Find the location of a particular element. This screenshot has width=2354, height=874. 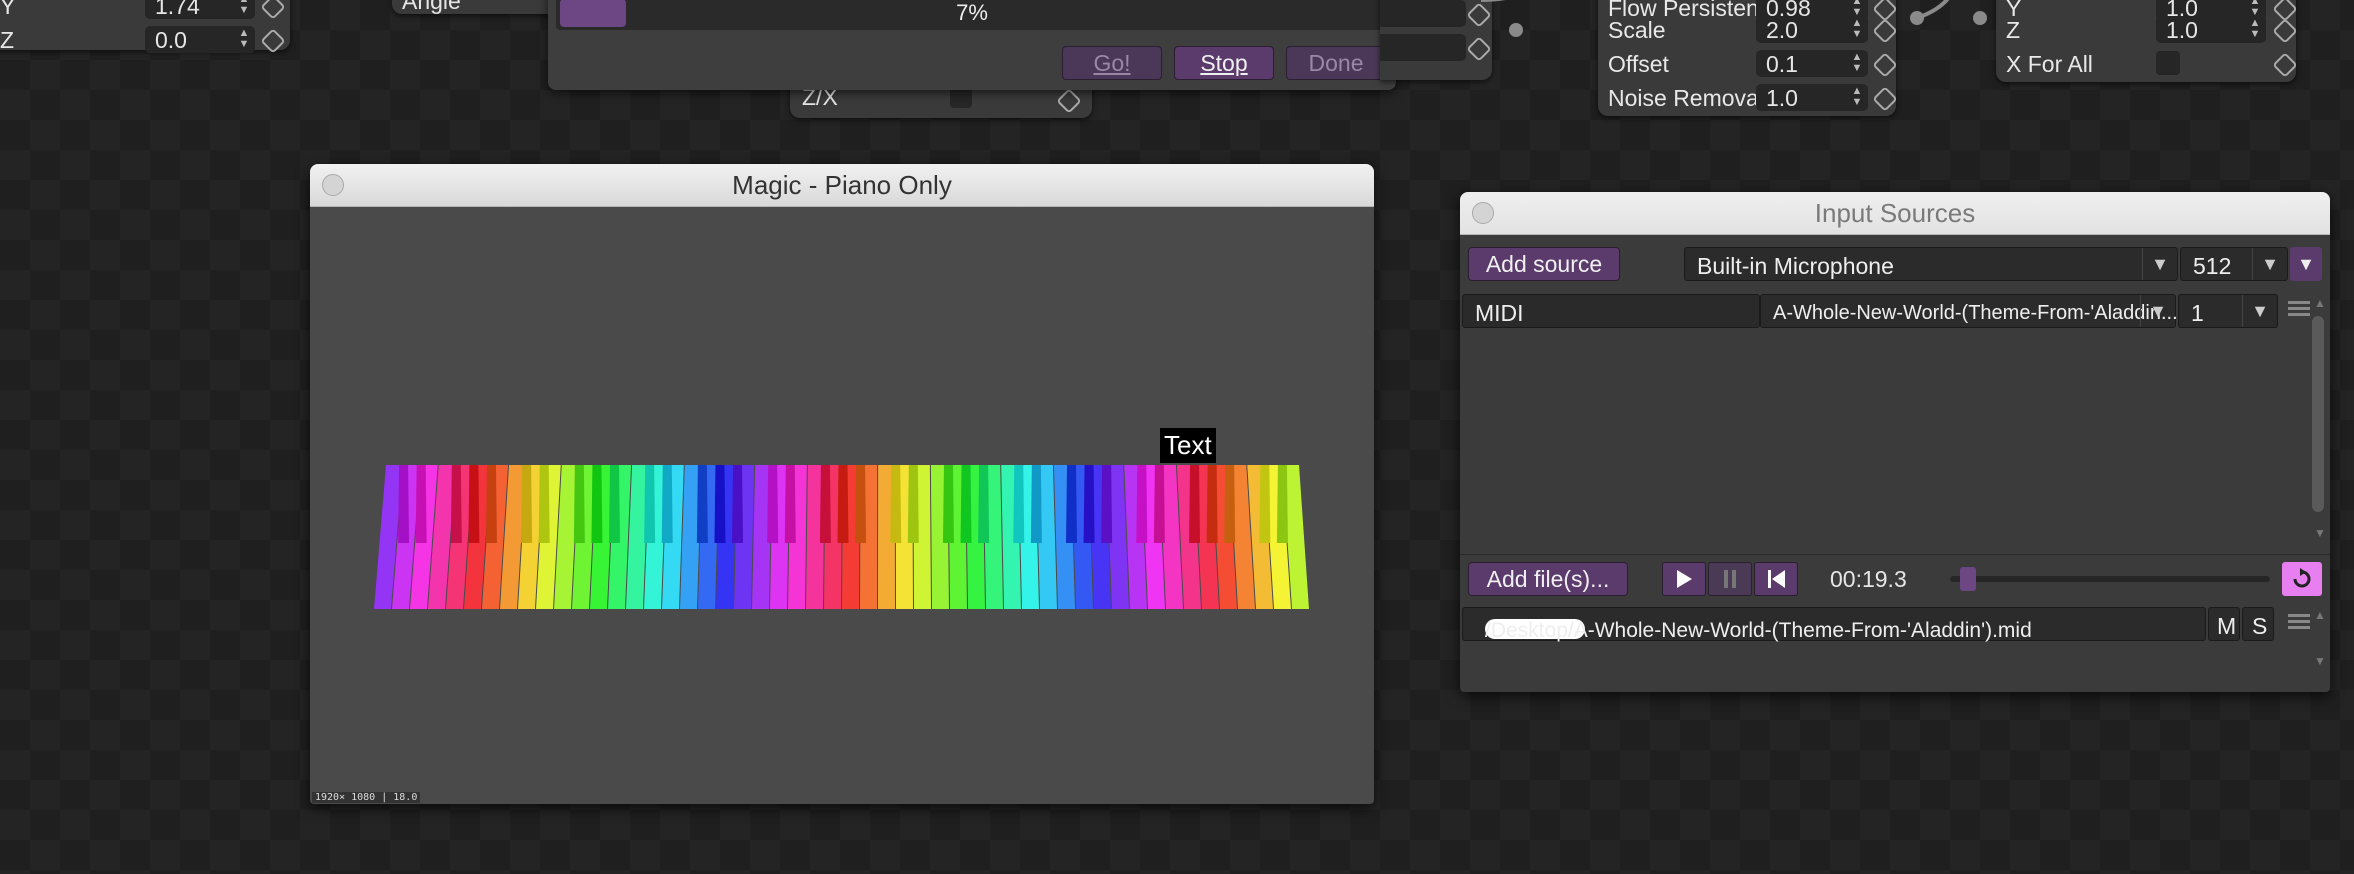

rewind-button is located at coordinates (1776, 579).